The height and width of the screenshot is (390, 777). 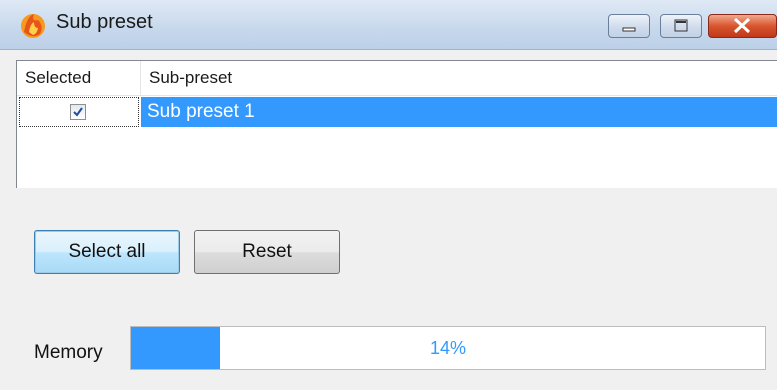 I want to click on close-icon, so click(x=742, y=25).